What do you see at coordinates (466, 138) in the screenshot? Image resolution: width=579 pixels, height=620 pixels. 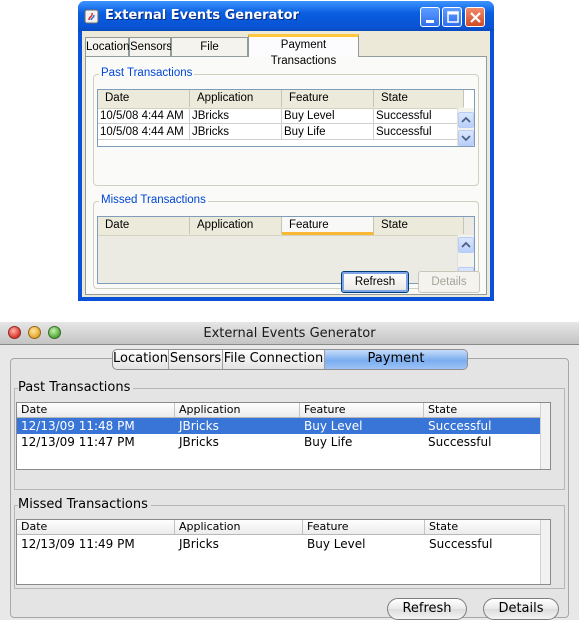 I see `scroll-down-icon` at bounding box center [466, 138].